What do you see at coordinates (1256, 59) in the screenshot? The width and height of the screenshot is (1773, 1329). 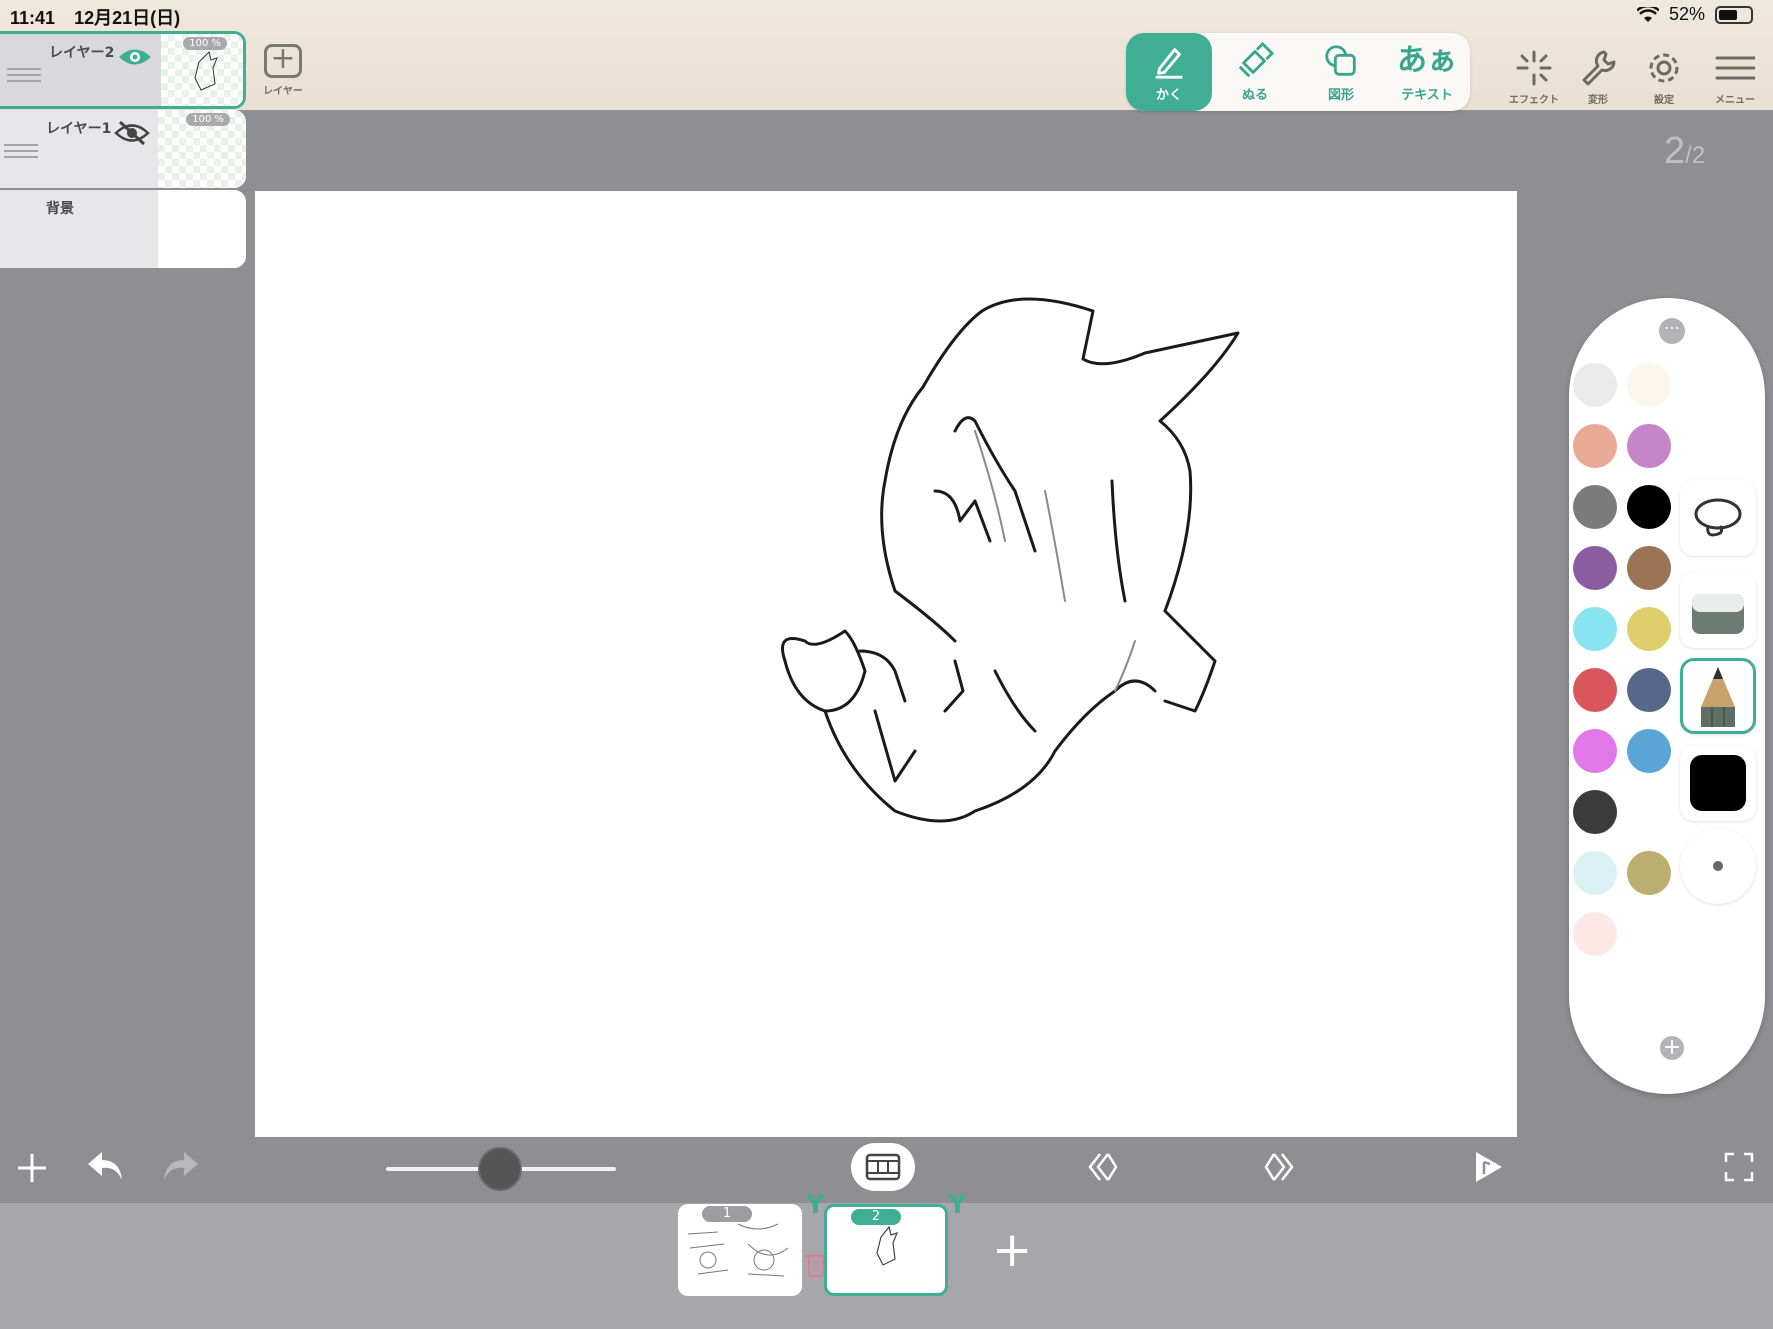 I see `brush-icon` at bounding box center [1256, 59].